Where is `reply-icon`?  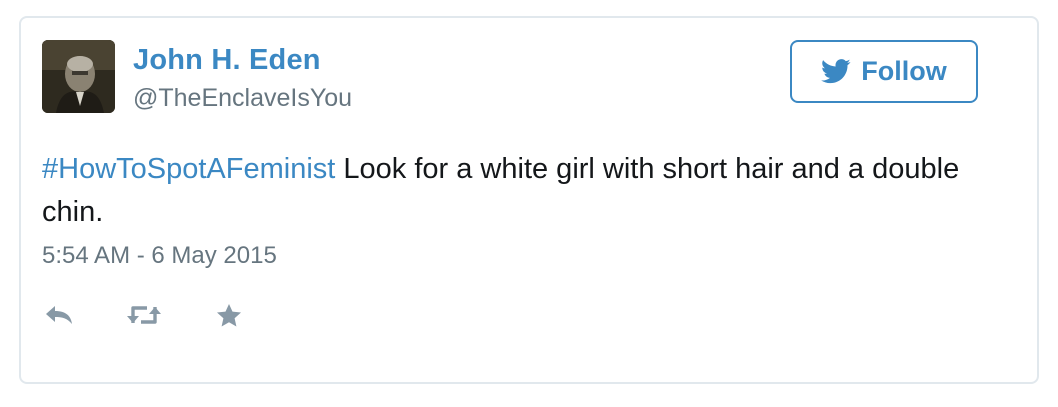 reply-icon is located at coordinates (59, 315).